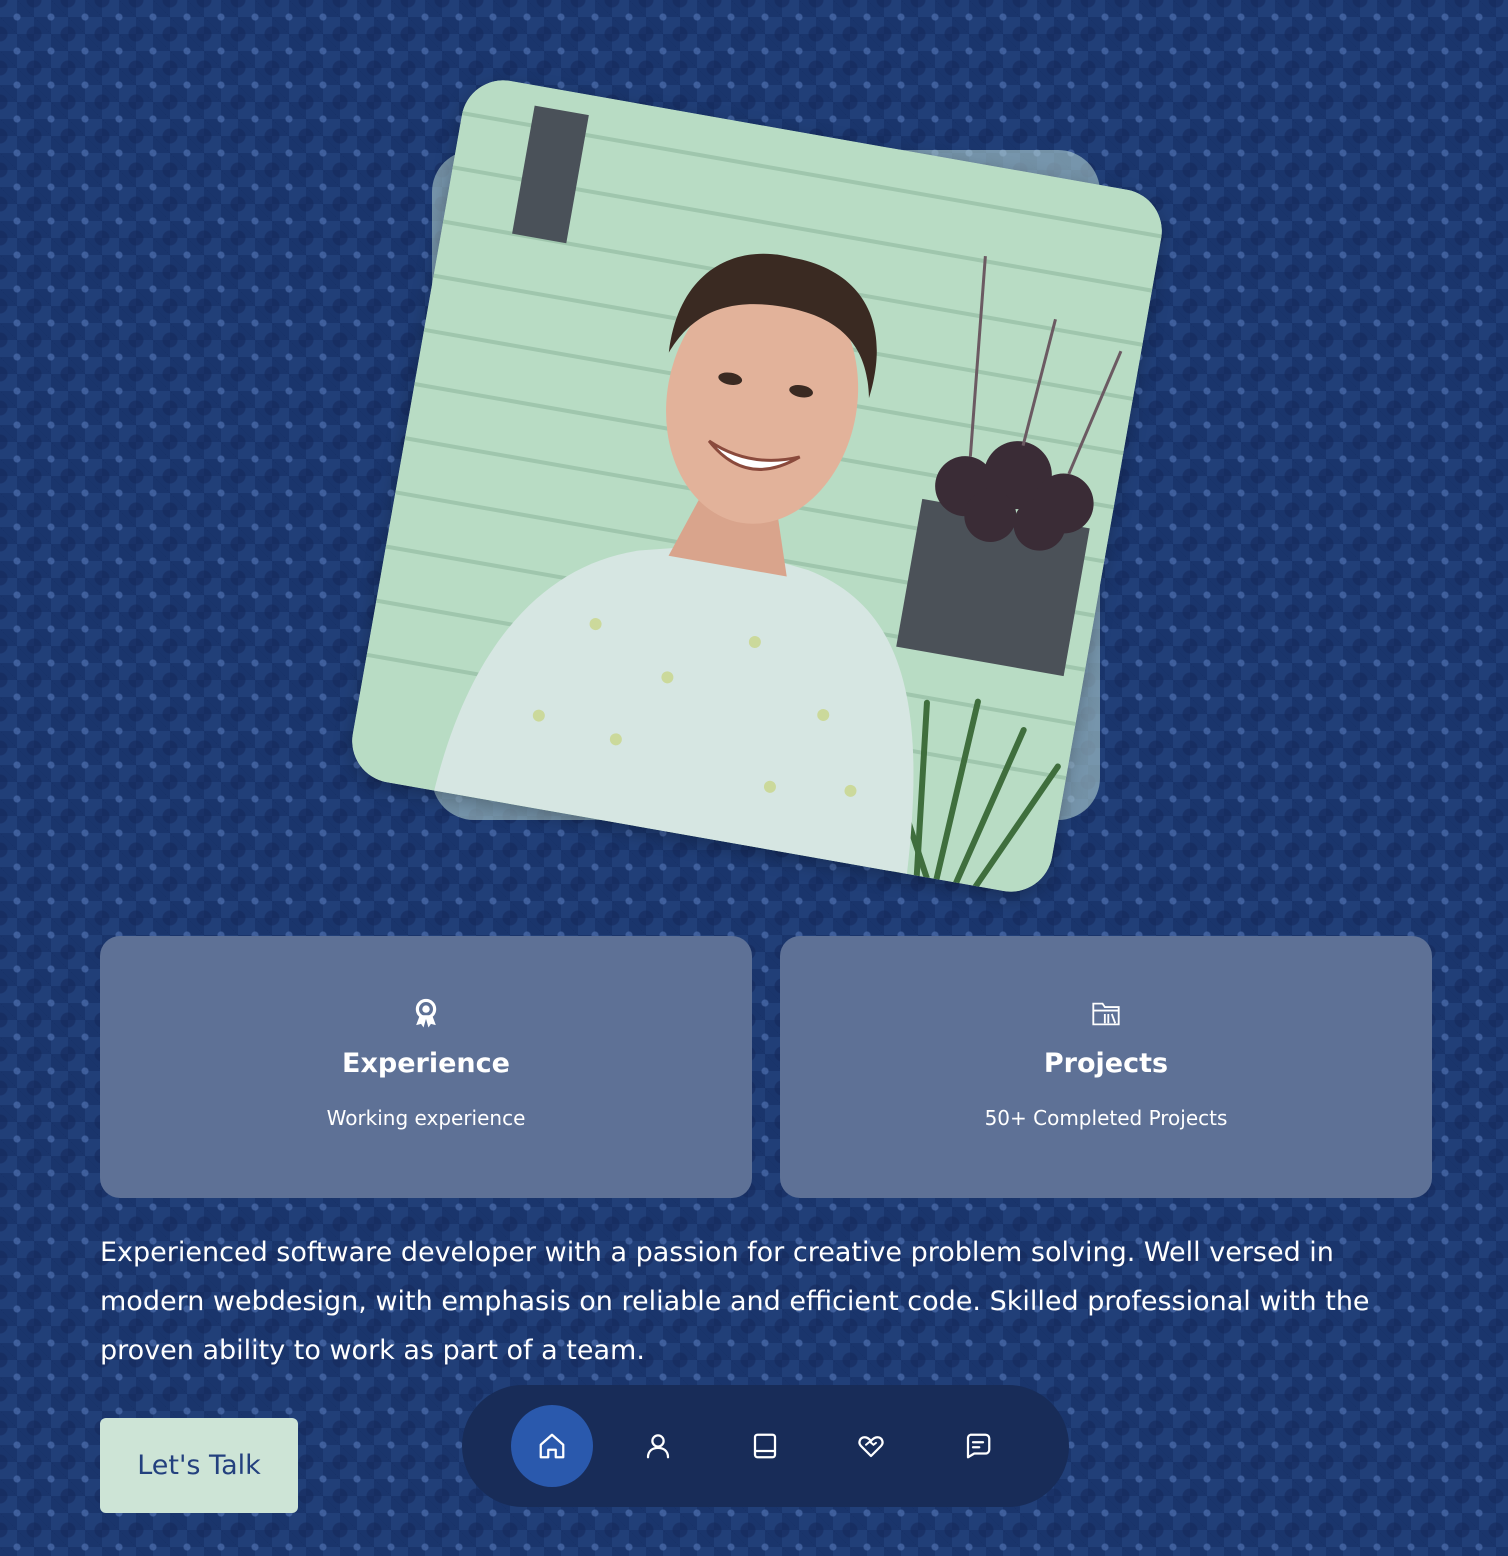 This screenshot has width=1508, height=1556. What do you see at coordinates (1106, 1118) in the screenshot?
I see `card-subtitle: 50+ Completed Projects` at bounding box center [1106, 1118].